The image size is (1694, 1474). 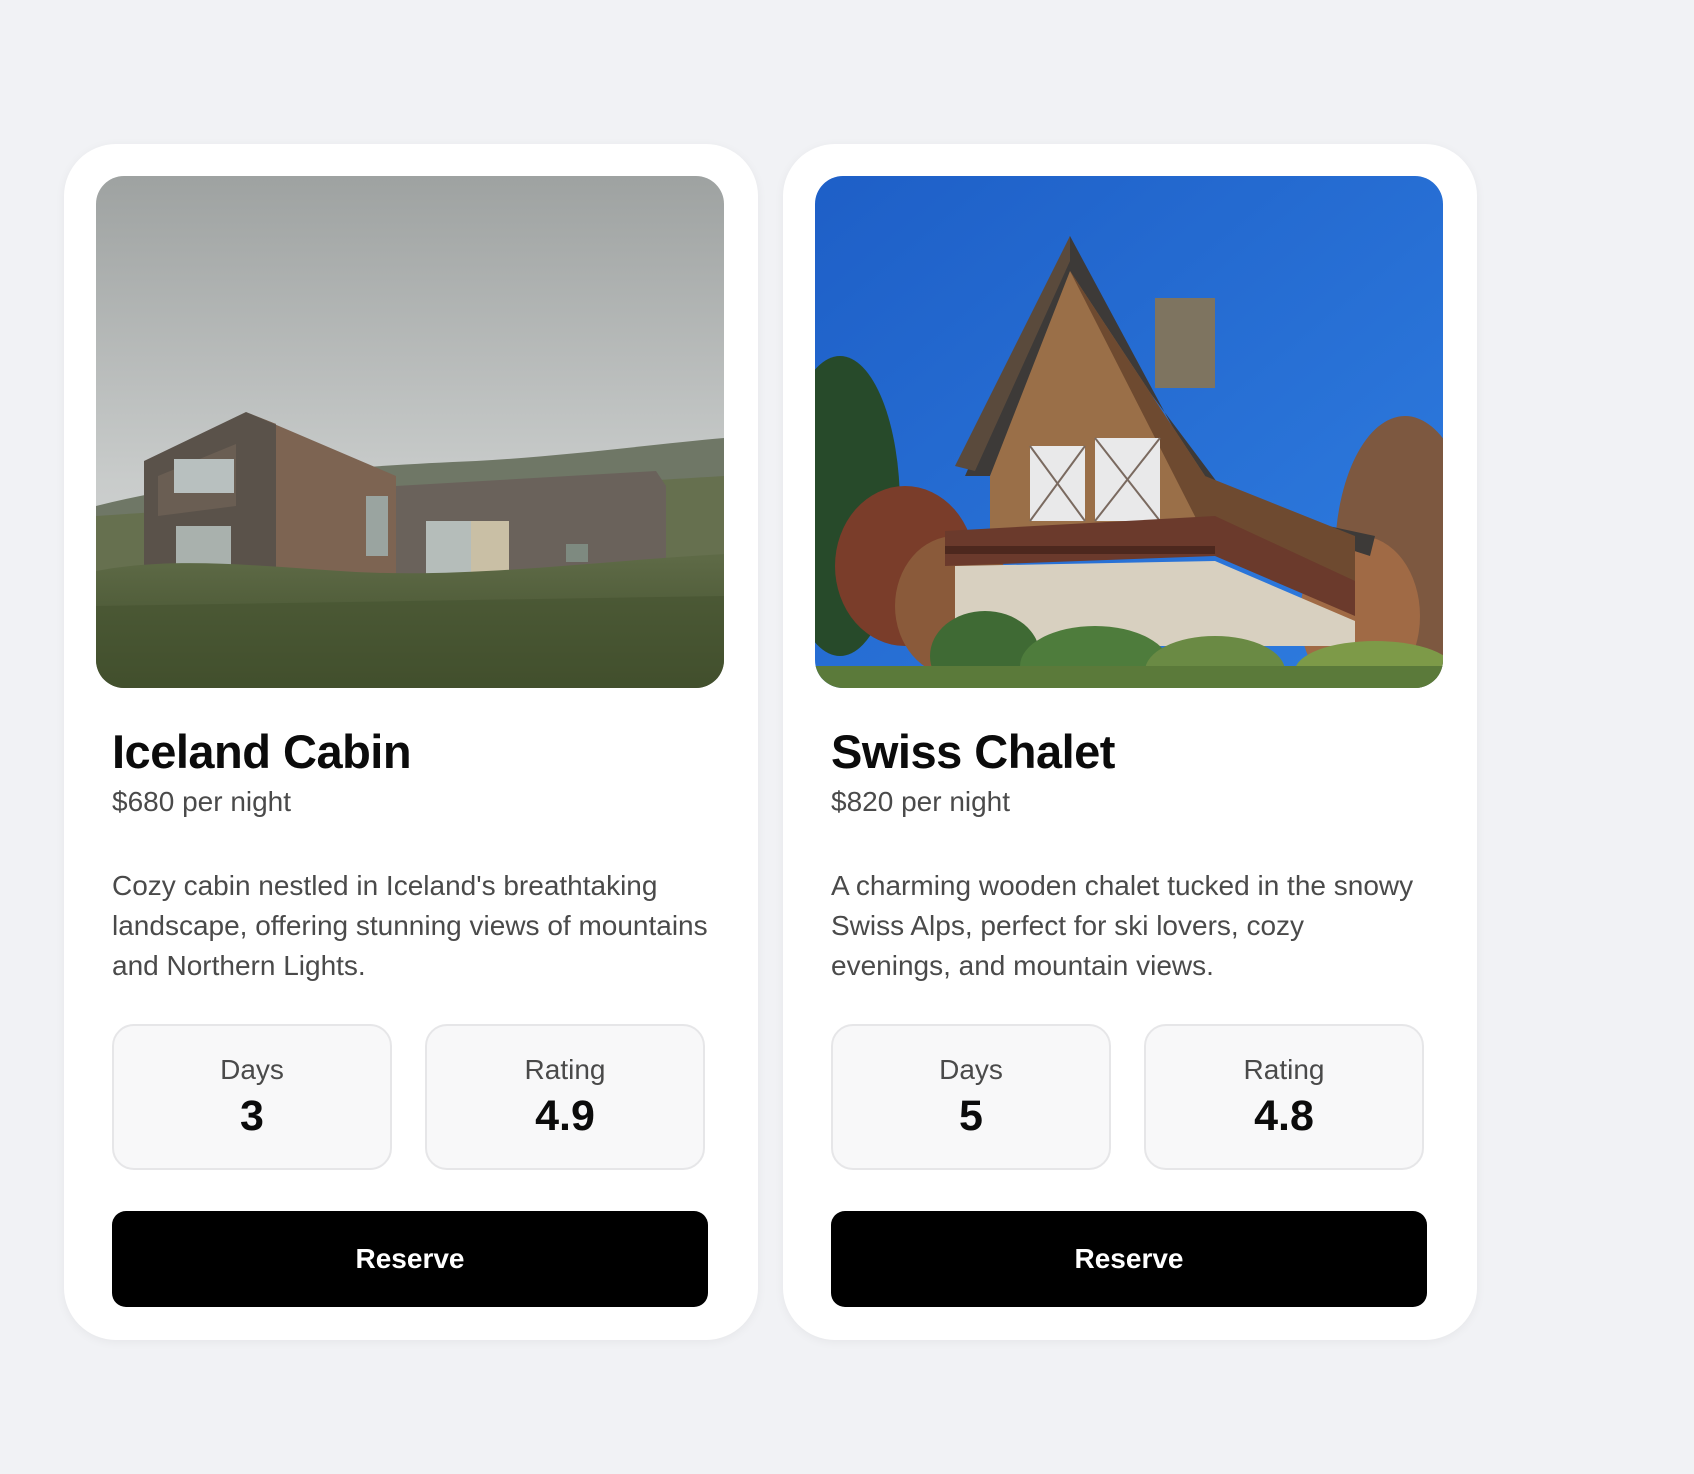 I want to click on stat-days: Days 3, so click(x=252, y=1097).